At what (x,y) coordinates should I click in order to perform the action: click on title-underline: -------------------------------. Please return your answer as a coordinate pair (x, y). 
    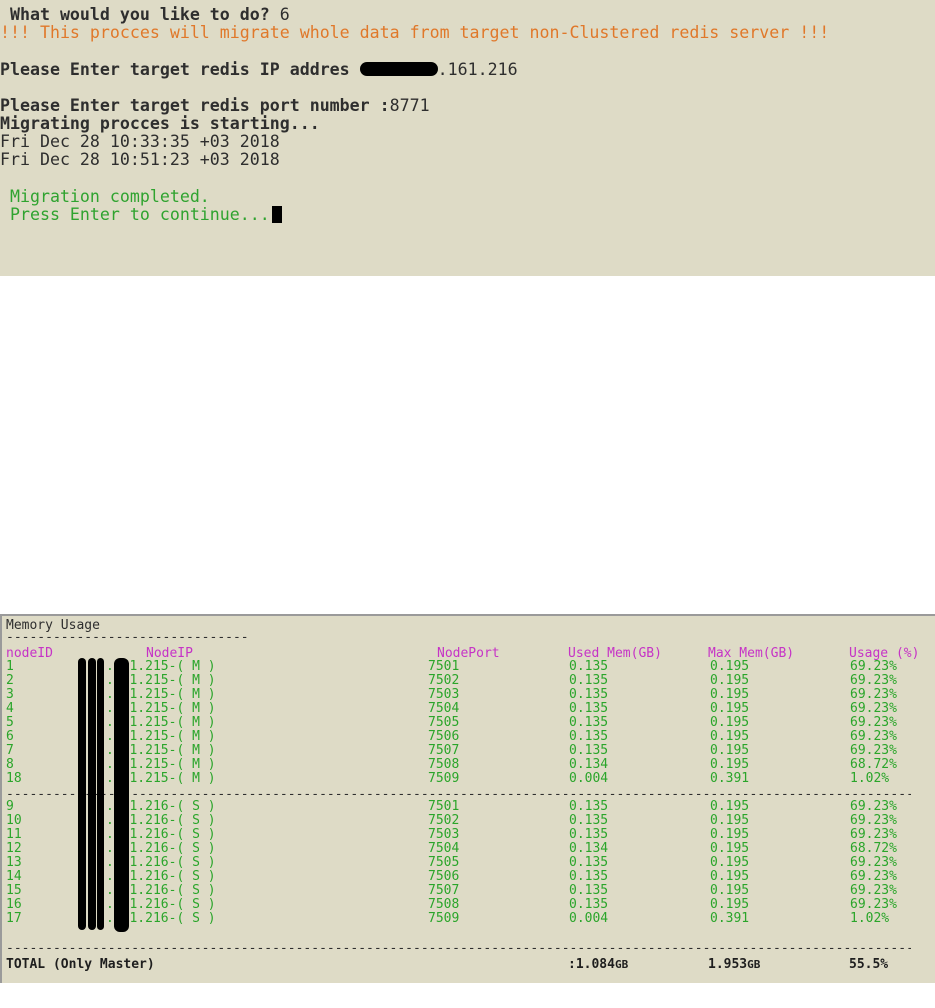
    Looking at the image, I should click on (127, 637).